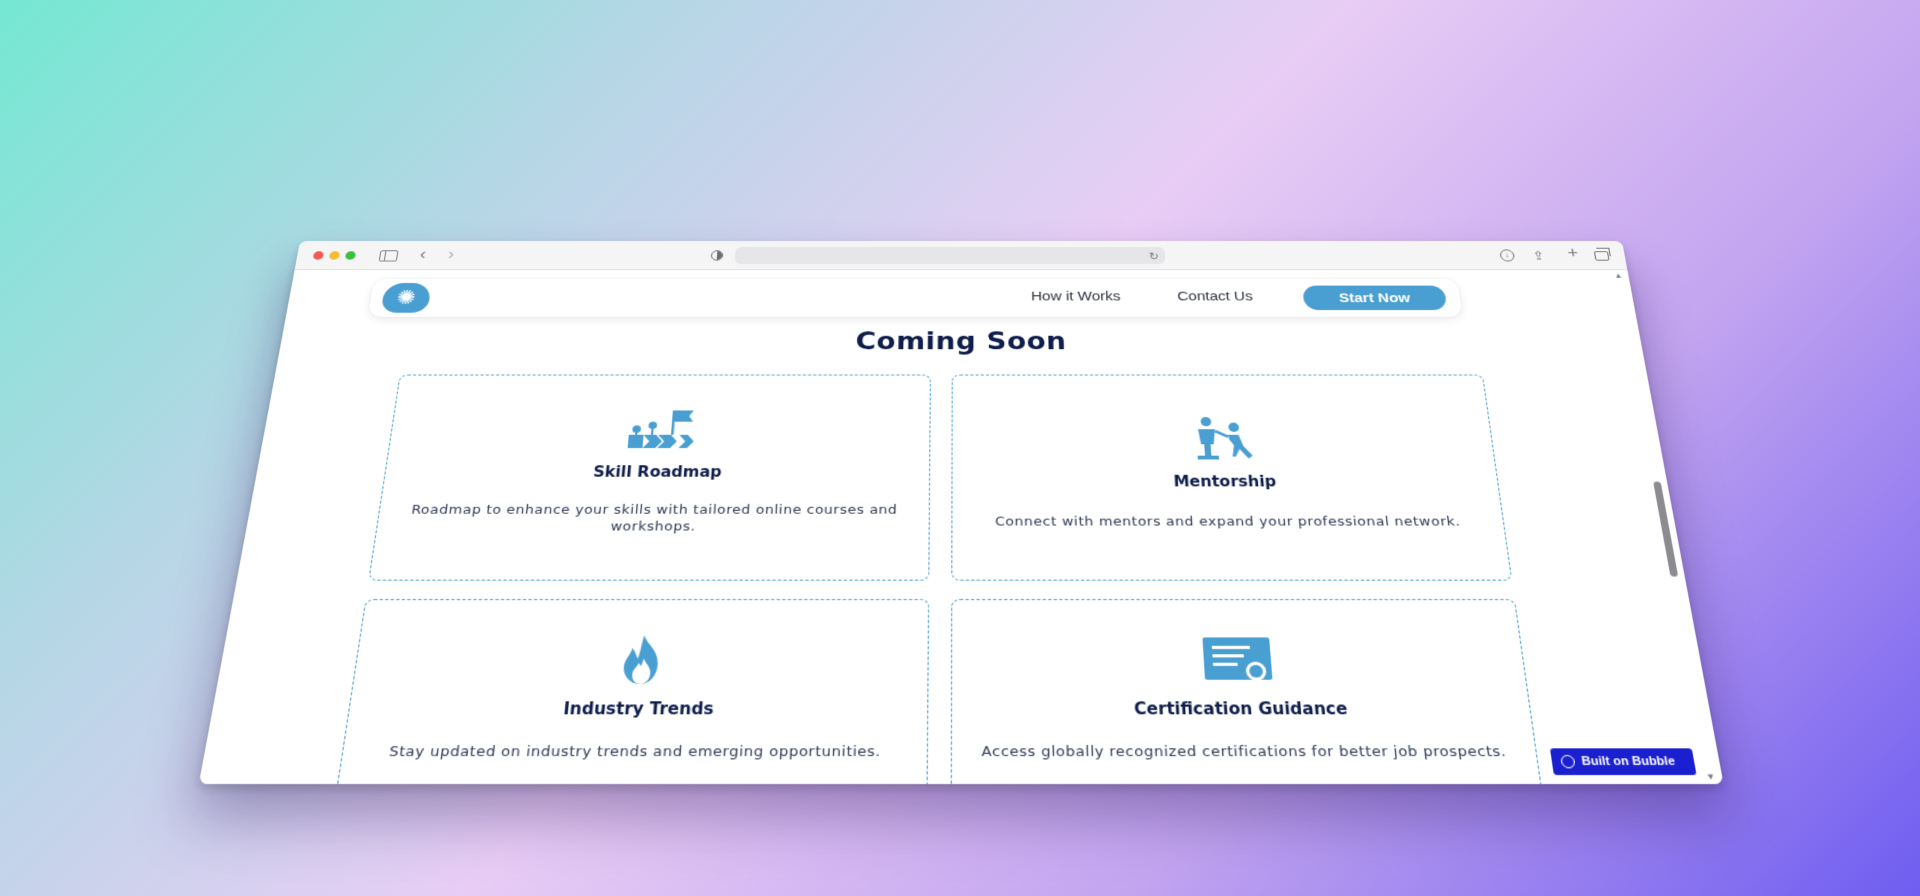  I want to click on section-title: Coming Soon, so click(961, 341).